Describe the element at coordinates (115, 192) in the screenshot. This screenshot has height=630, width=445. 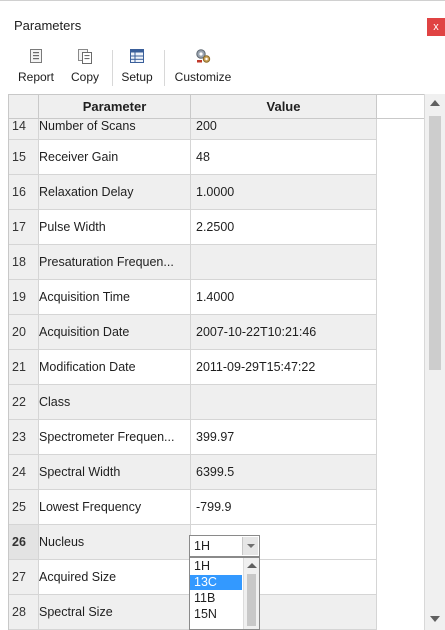
I see `parameter-name: Relaxation Delay` at that location.